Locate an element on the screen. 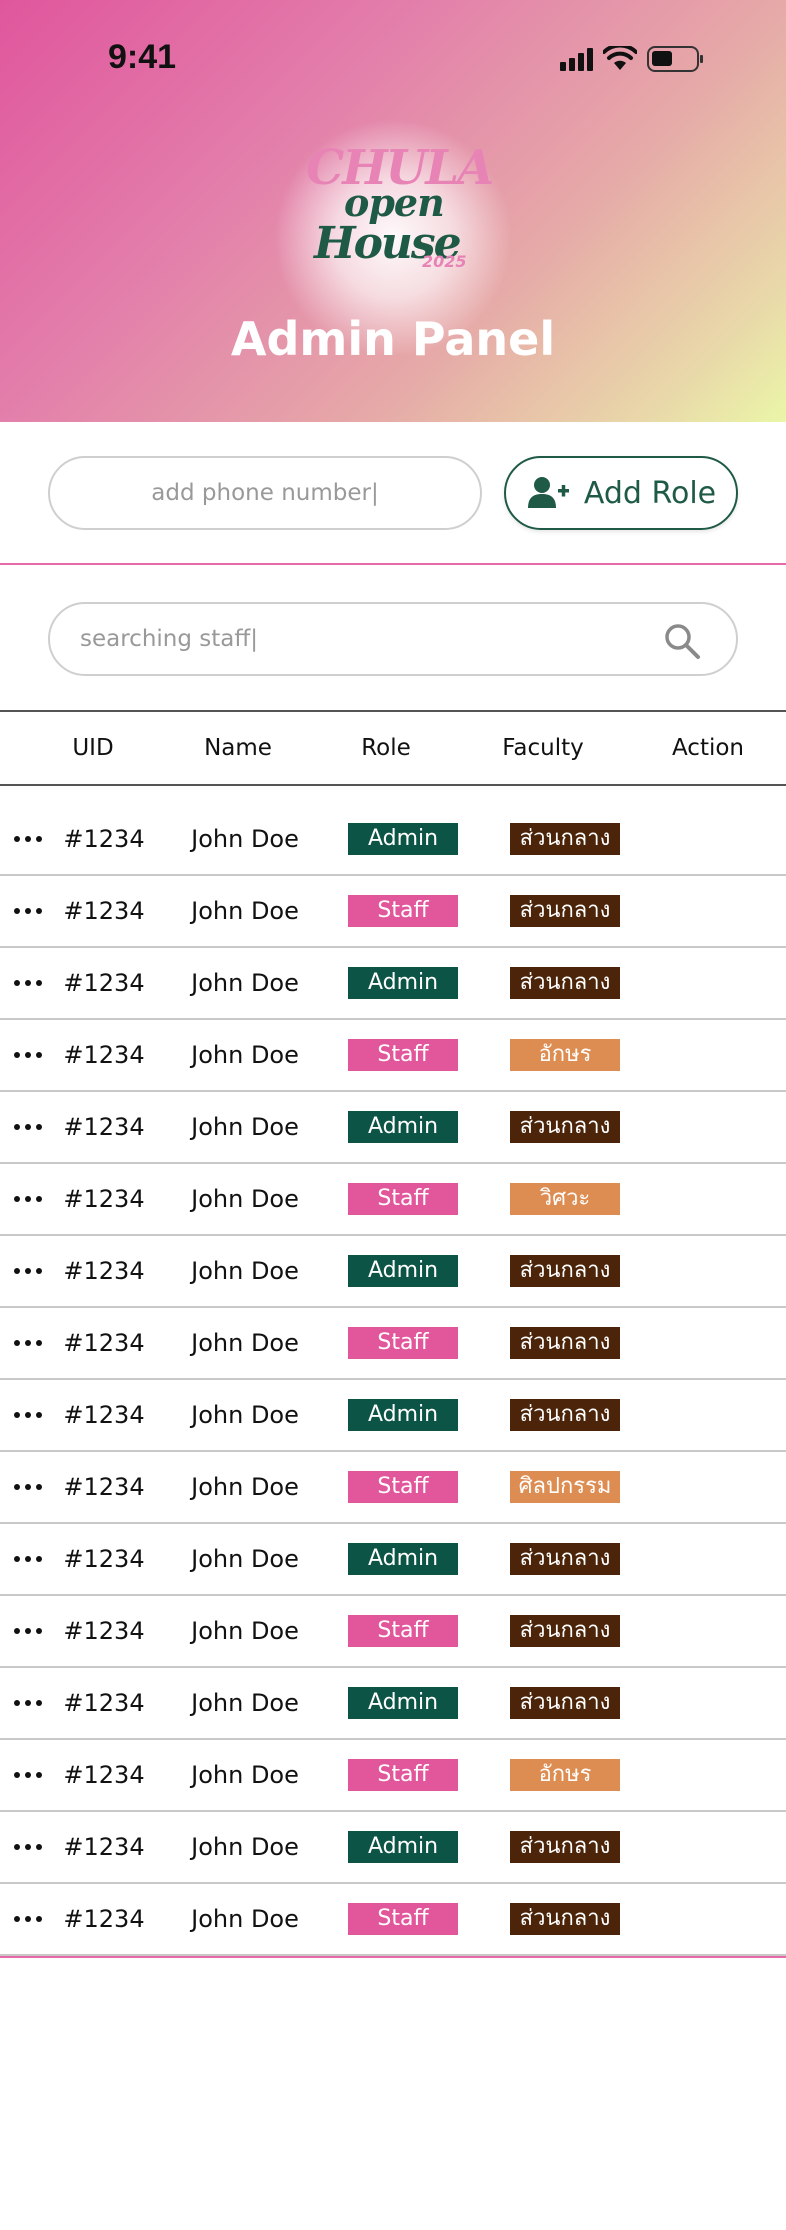  wifi-icon is located at coordinates (620, 58).